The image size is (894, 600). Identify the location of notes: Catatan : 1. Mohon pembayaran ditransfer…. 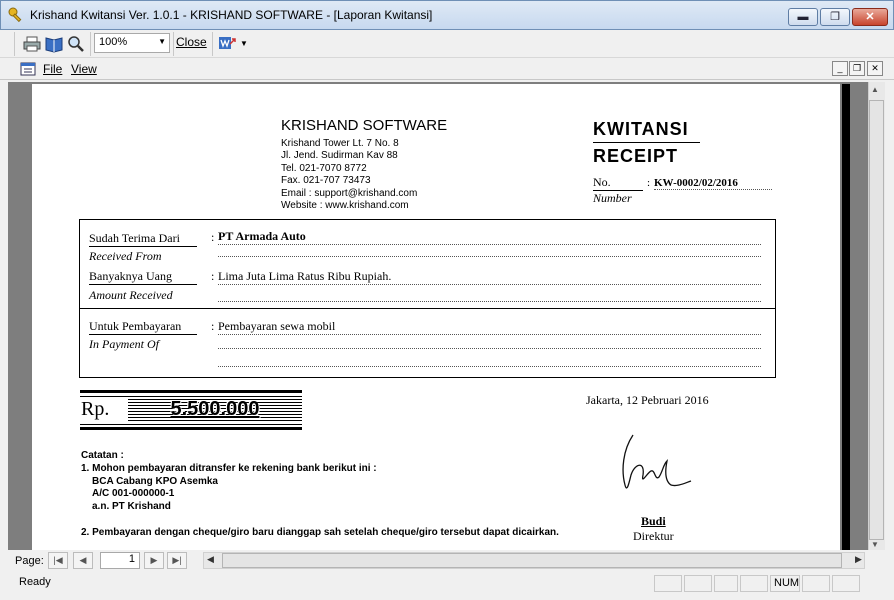
(229, 482).